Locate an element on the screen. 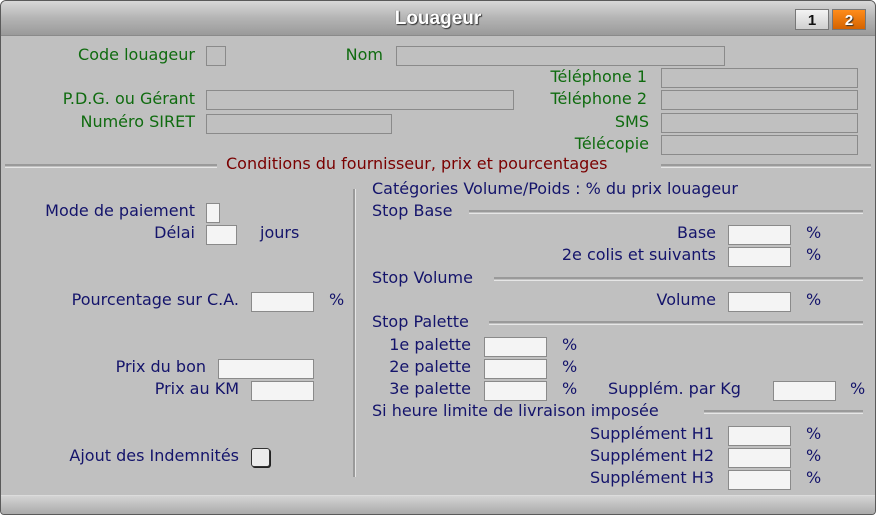 The height and width of the screenshot is (515, 876). stop-volume-title: Stop Volume is located at coordinates (422, 277).